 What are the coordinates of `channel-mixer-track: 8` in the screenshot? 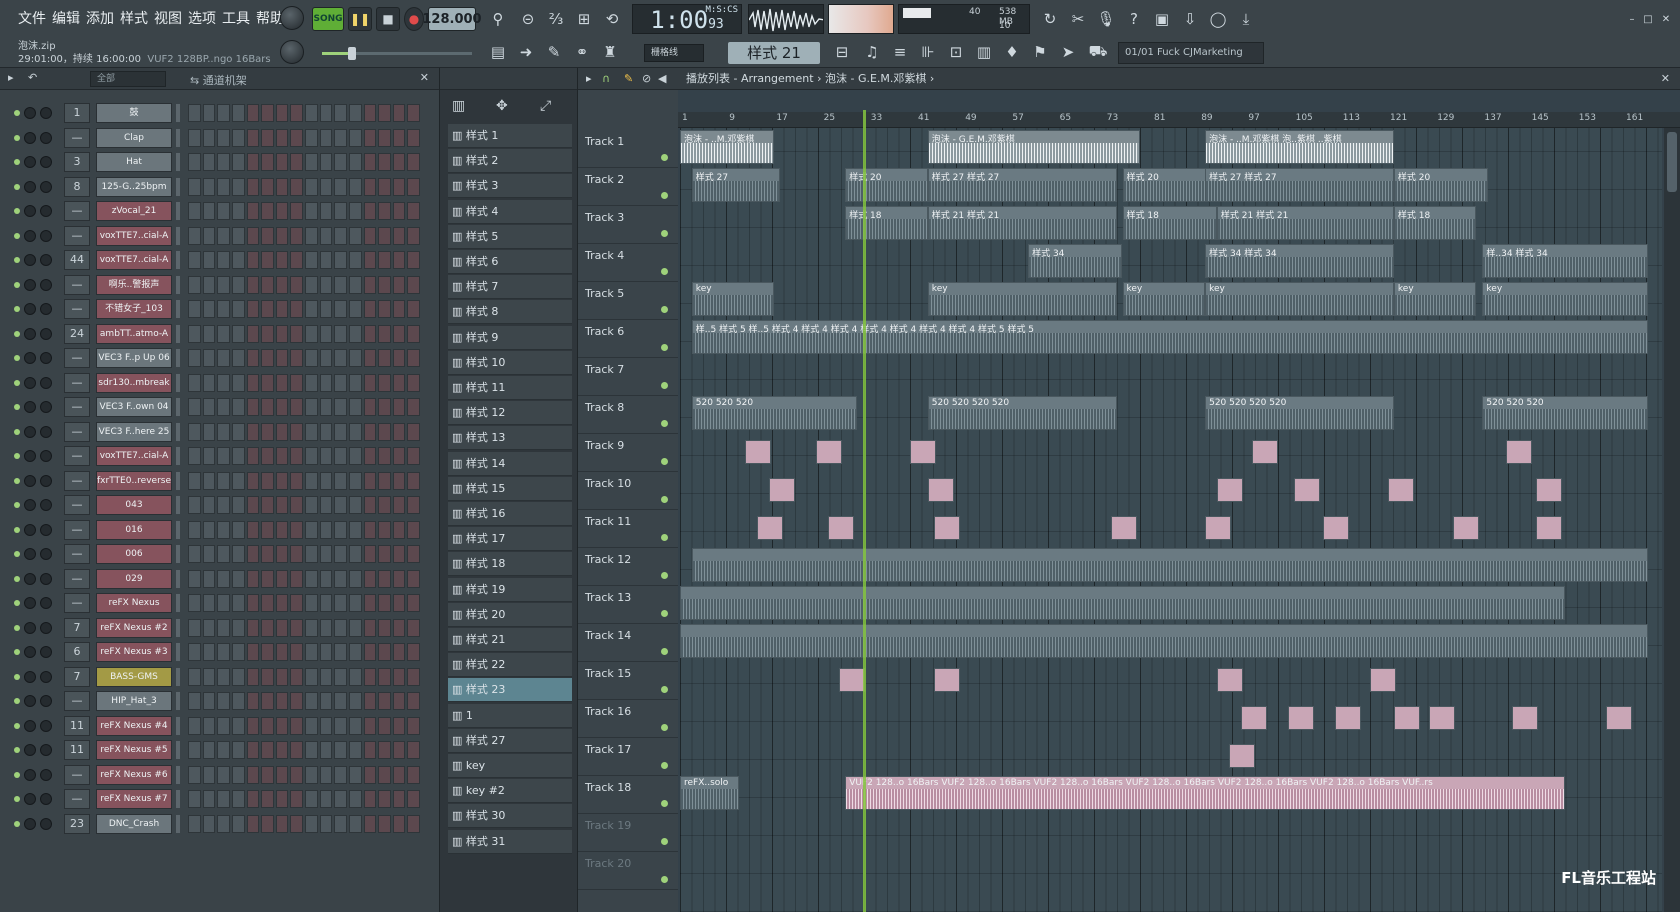 It's located at (77, 186).